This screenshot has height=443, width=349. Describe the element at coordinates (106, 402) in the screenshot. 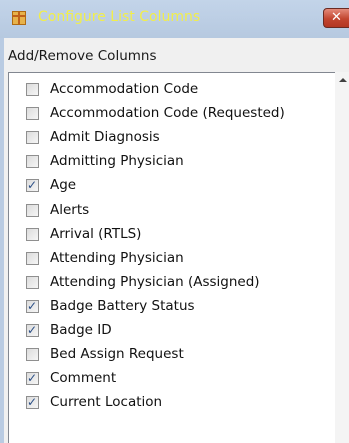

I see `list-item-label: Current Location` at that location.